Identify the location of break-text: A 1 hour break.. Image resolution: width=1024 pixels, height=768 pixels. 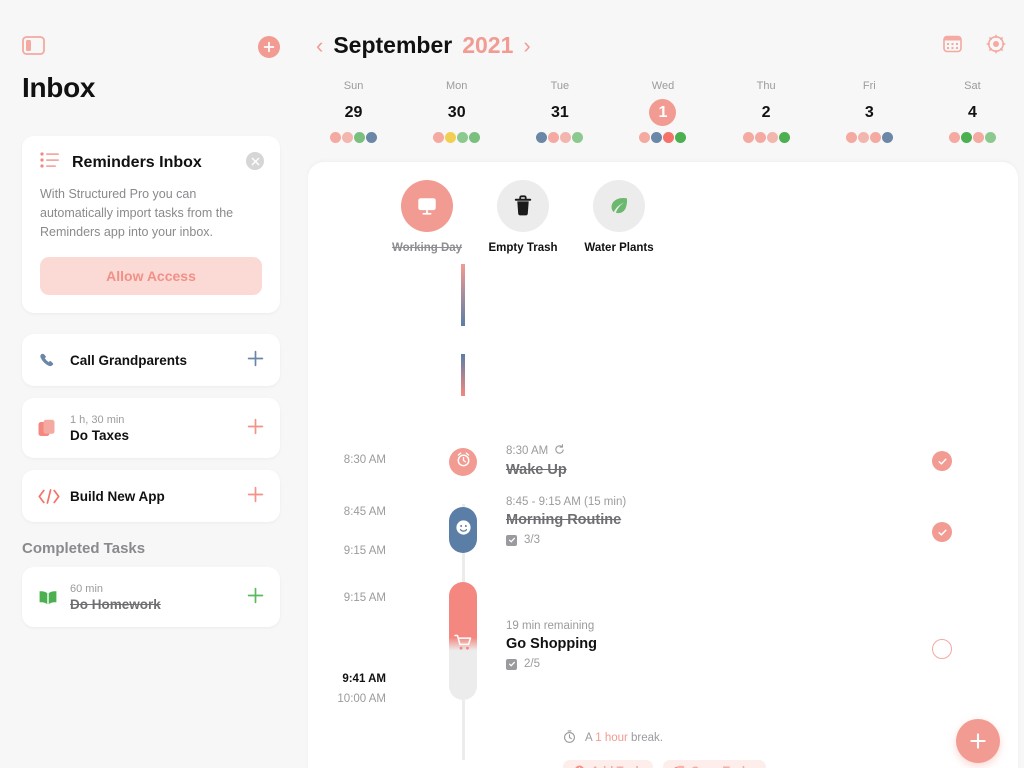
(664, 738).